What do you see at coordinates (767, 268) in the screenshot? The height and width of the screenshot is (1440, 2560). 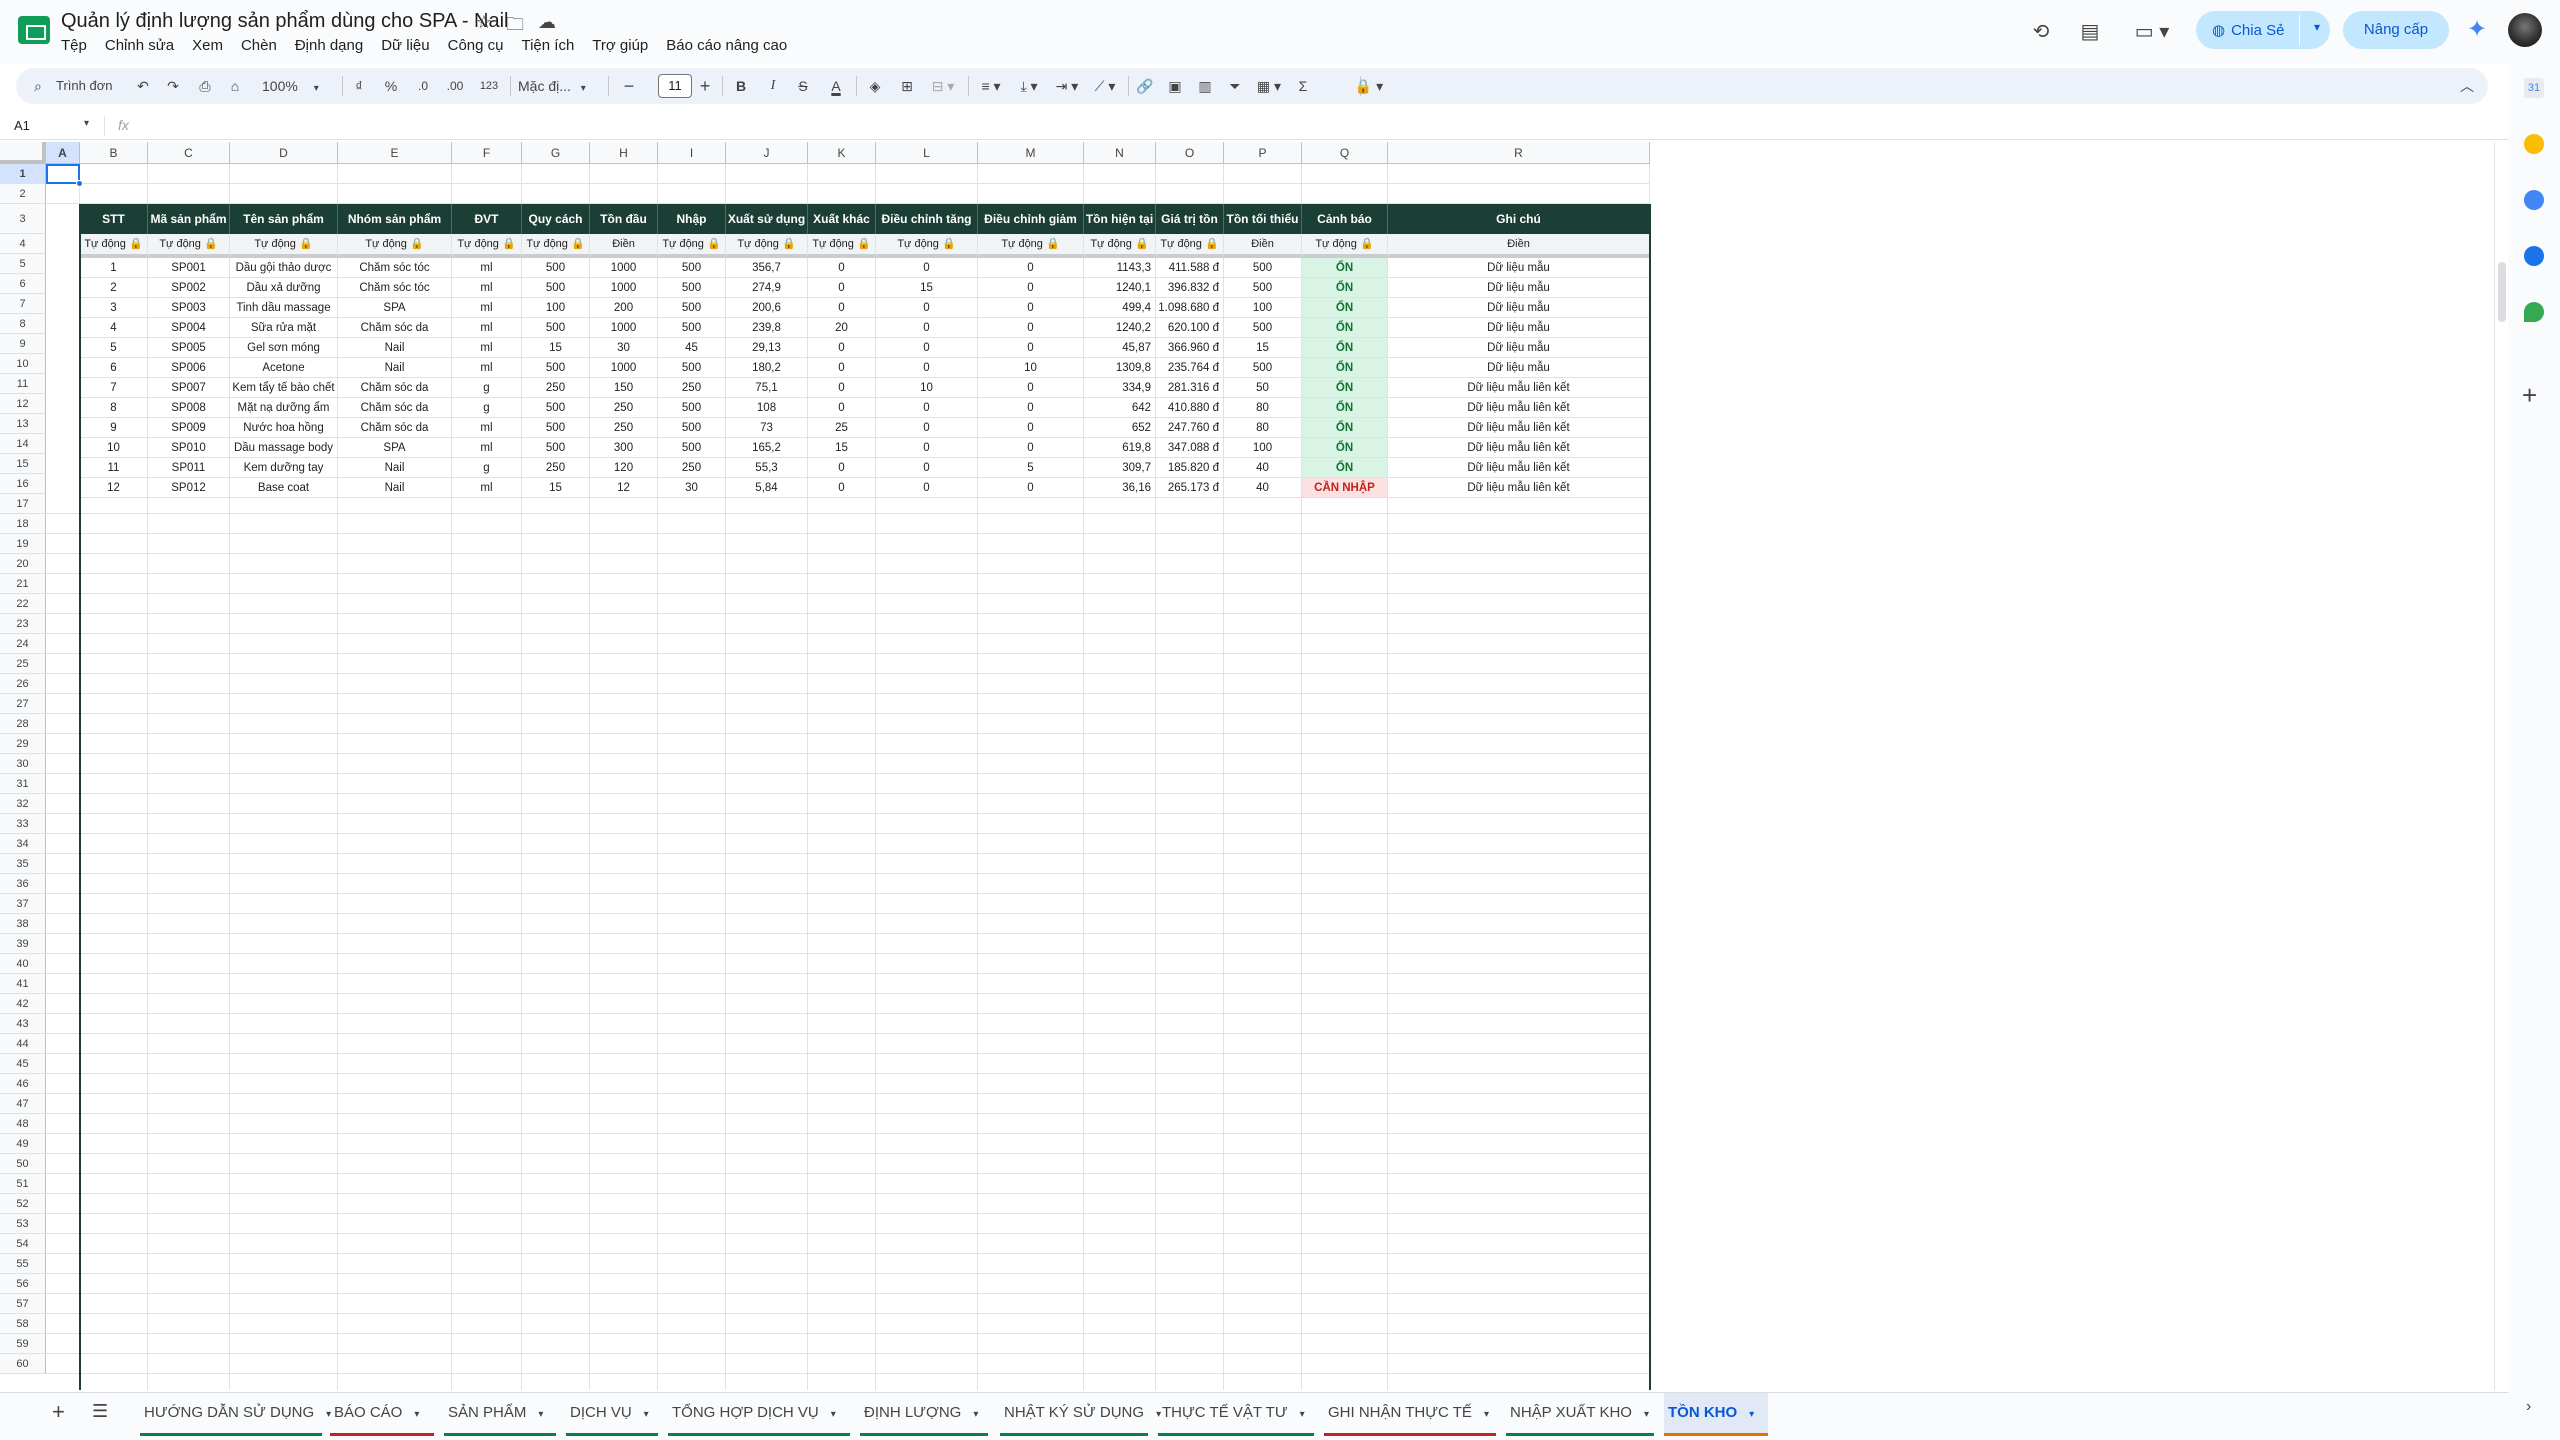 I see `table-cell: 356,7` at bounding box center [767, 268].